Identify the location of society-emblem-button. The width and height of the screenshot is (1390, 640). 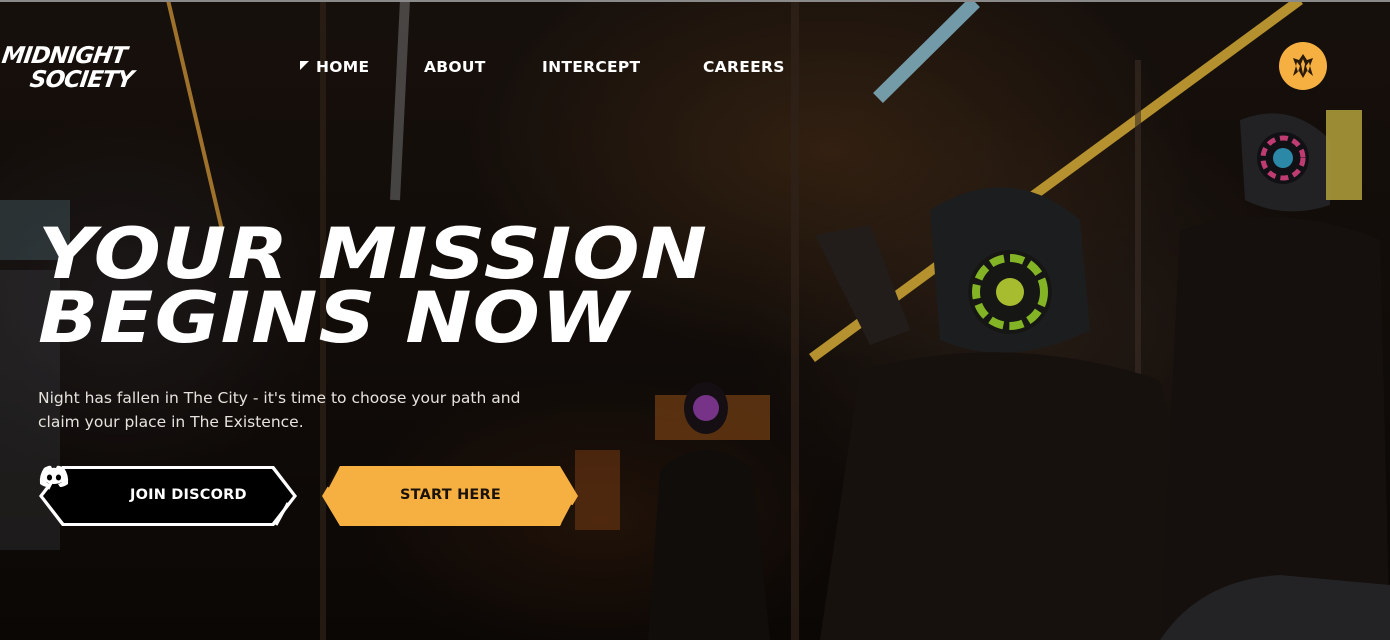
(1303, 66).